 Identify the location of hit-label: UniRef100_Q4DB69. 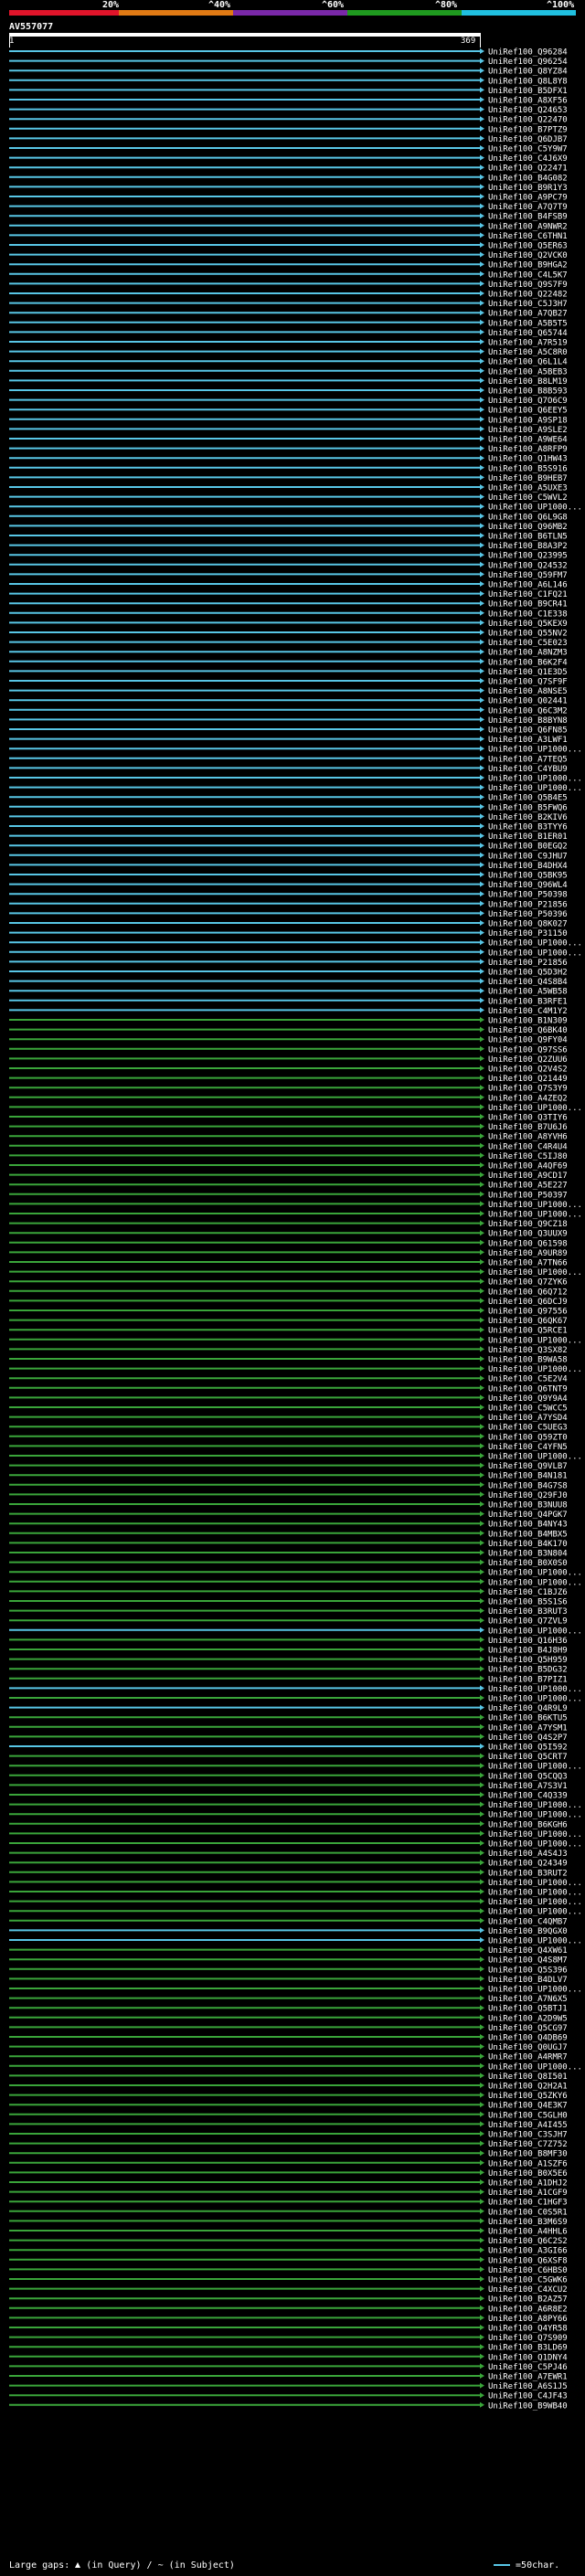
(528, 2038).